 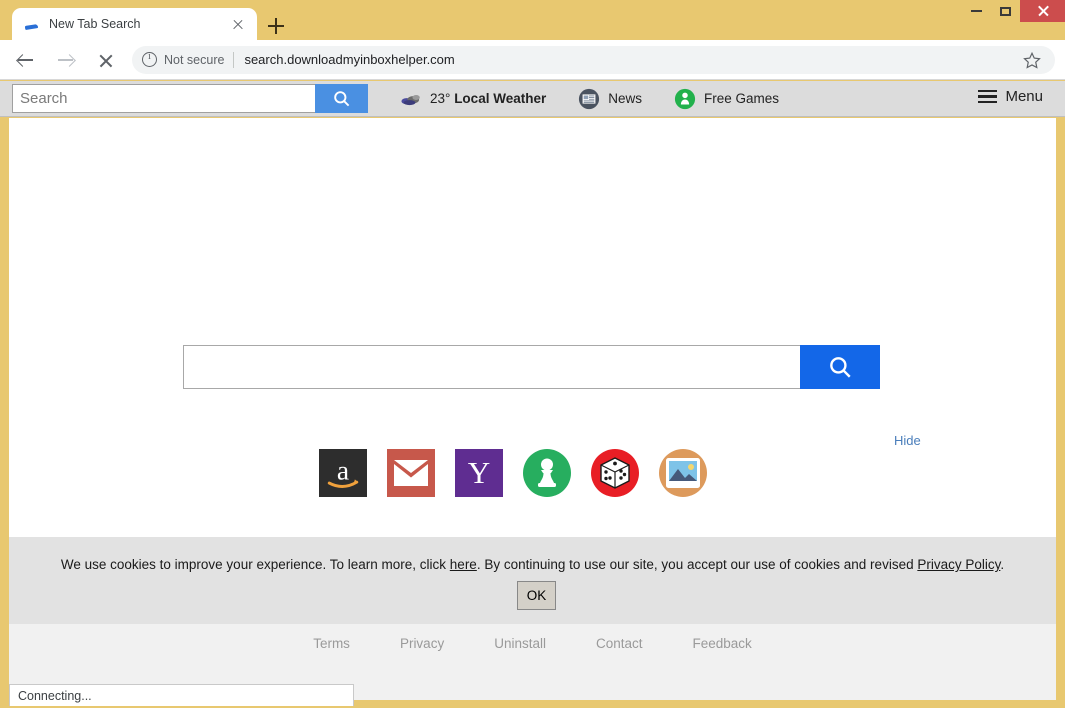 I want to click on toolbar-item-news: News, so click(x=610, y=99).